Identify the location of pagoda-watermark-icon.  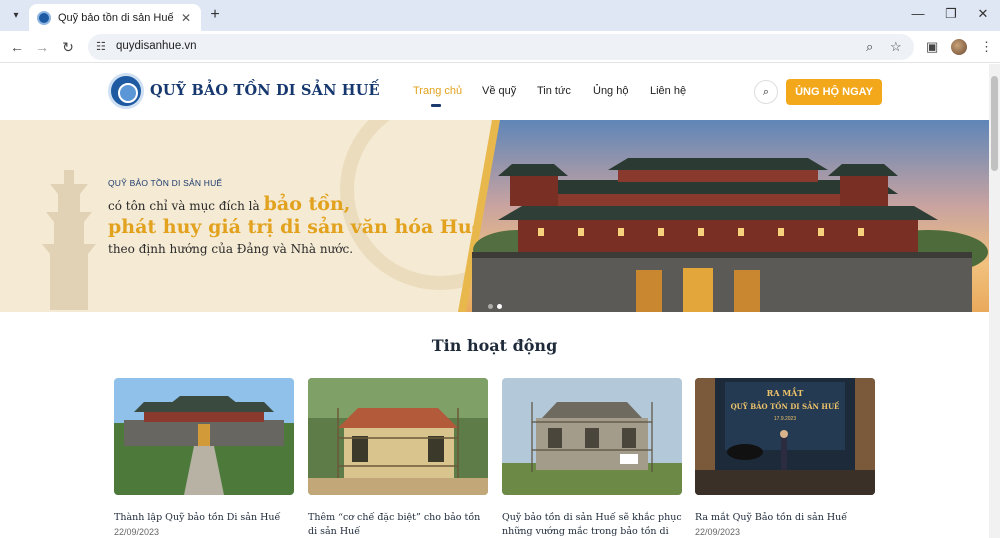
(69, 240).